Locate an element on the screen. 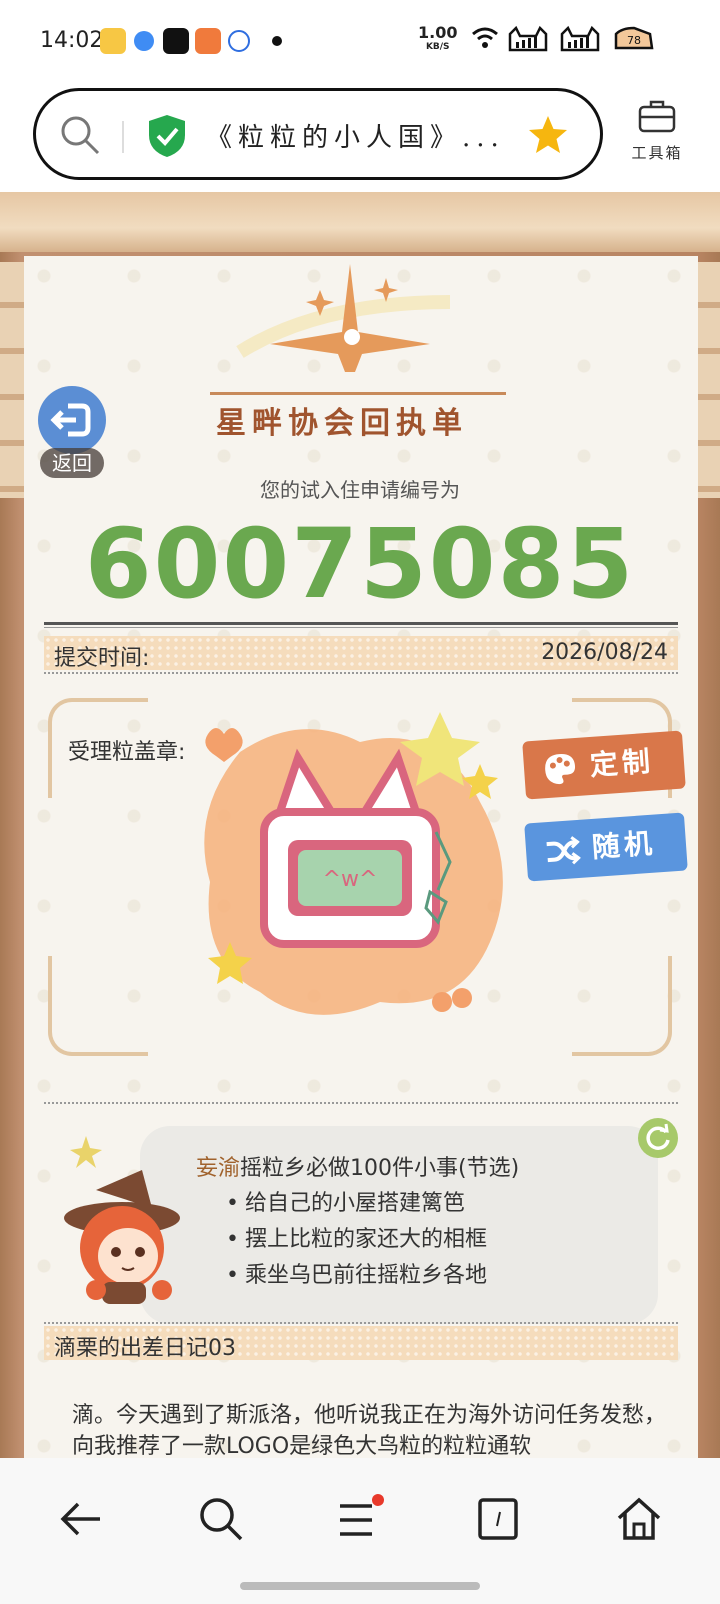  form-title: 星畔协会回执单 is located at coordinates (342, 423).